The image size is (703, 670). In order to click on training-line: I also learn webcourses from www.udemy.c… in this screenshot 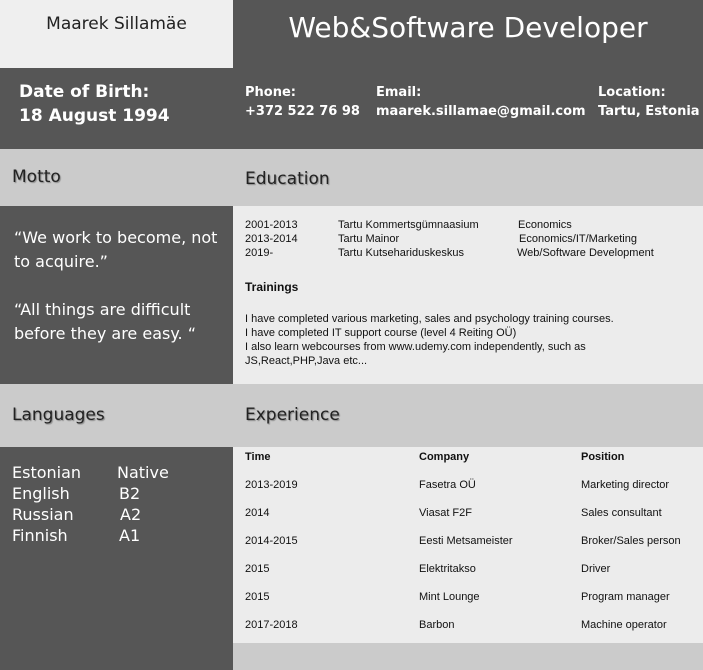, I will do `click(415, 354)`.